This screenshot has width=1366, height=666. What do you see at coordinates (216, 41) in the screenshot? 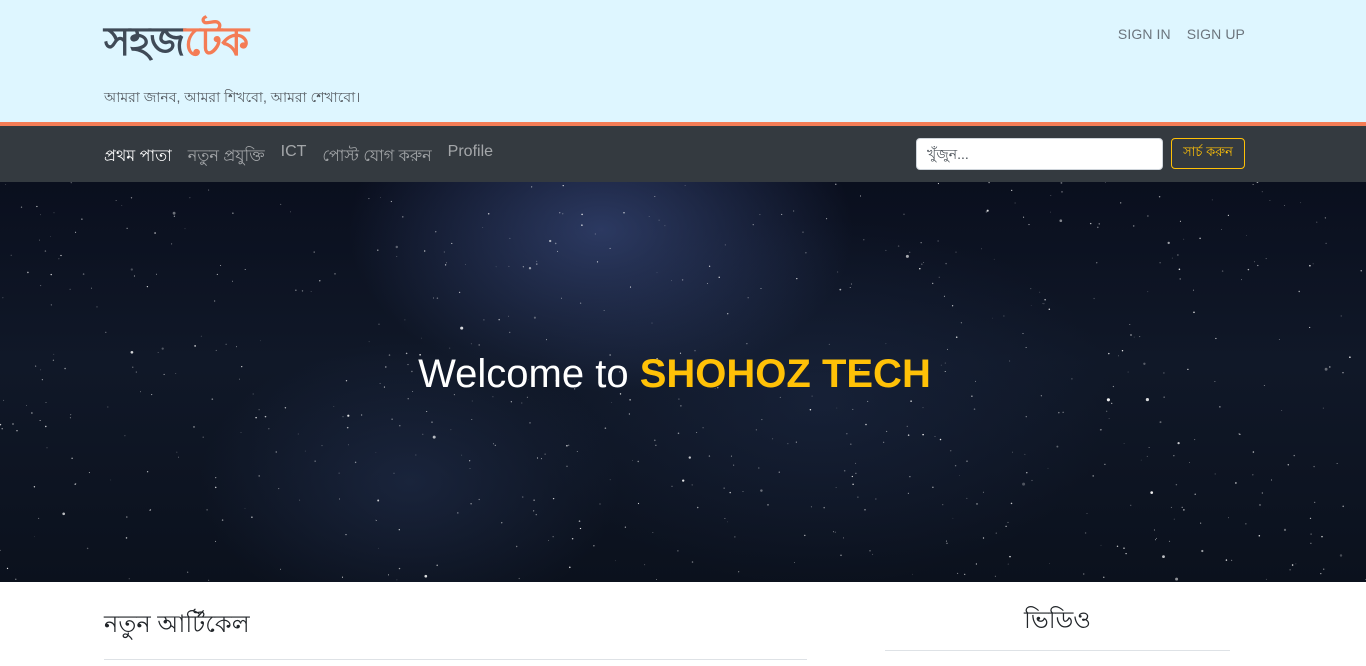
I see `logo-part-tech: টেক` at bounding box center [216, 41].